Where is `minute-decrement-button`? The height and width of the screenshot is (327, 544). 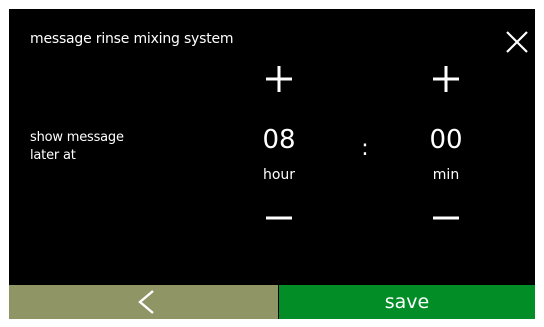
minute-decrement-button is located at coordinates (446, 218).